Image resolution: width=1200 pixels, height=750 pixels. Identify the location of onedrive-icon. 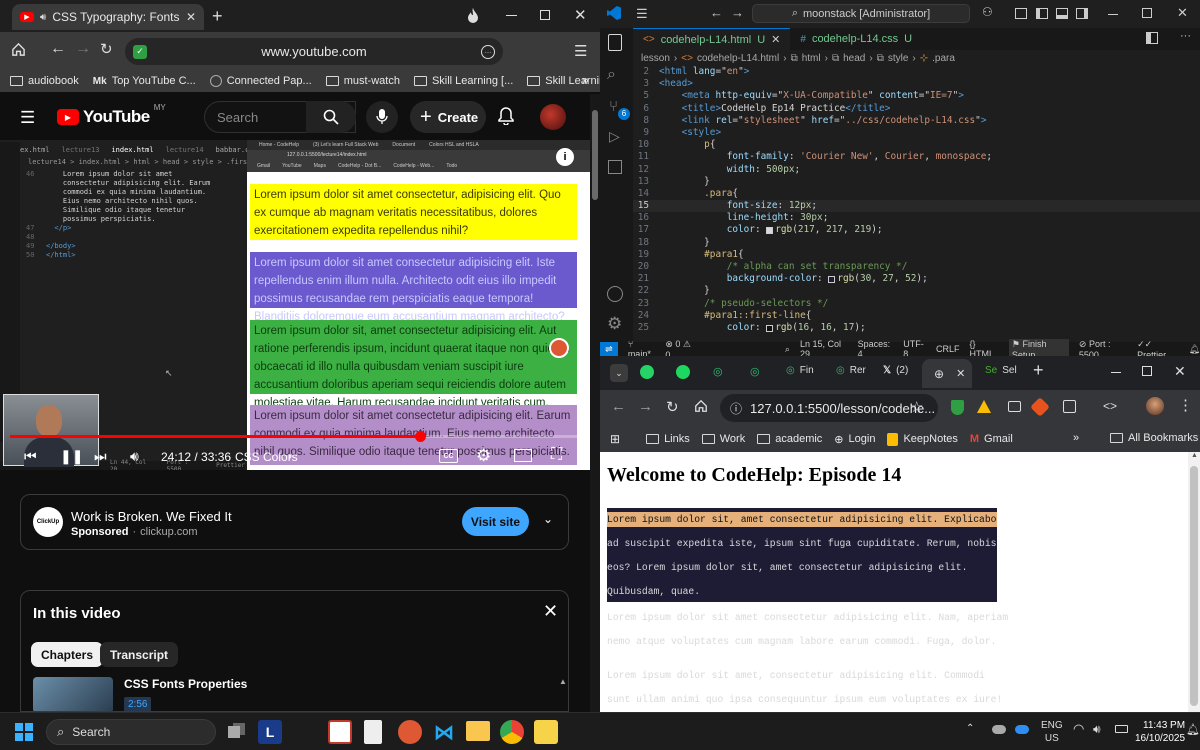
(999, 729).